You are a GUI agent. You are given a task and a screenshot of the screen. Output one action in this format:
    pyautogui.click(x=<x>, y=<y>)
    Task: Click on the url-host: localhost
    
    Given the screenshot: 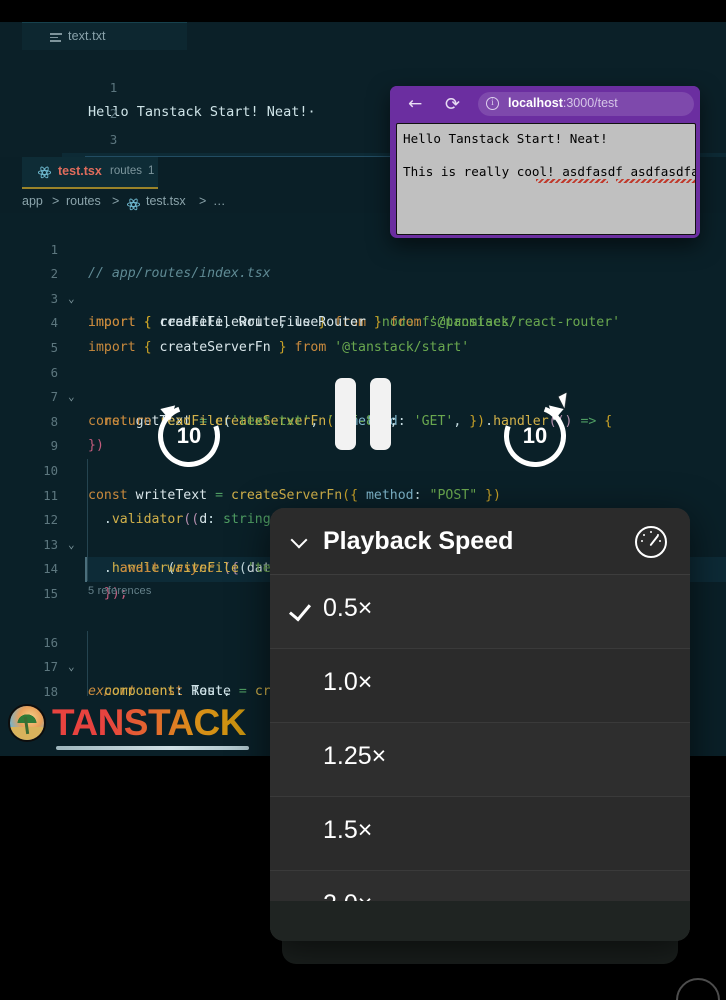 What is the action you would take?
    pyautogui.click(x=535, y=103)
    